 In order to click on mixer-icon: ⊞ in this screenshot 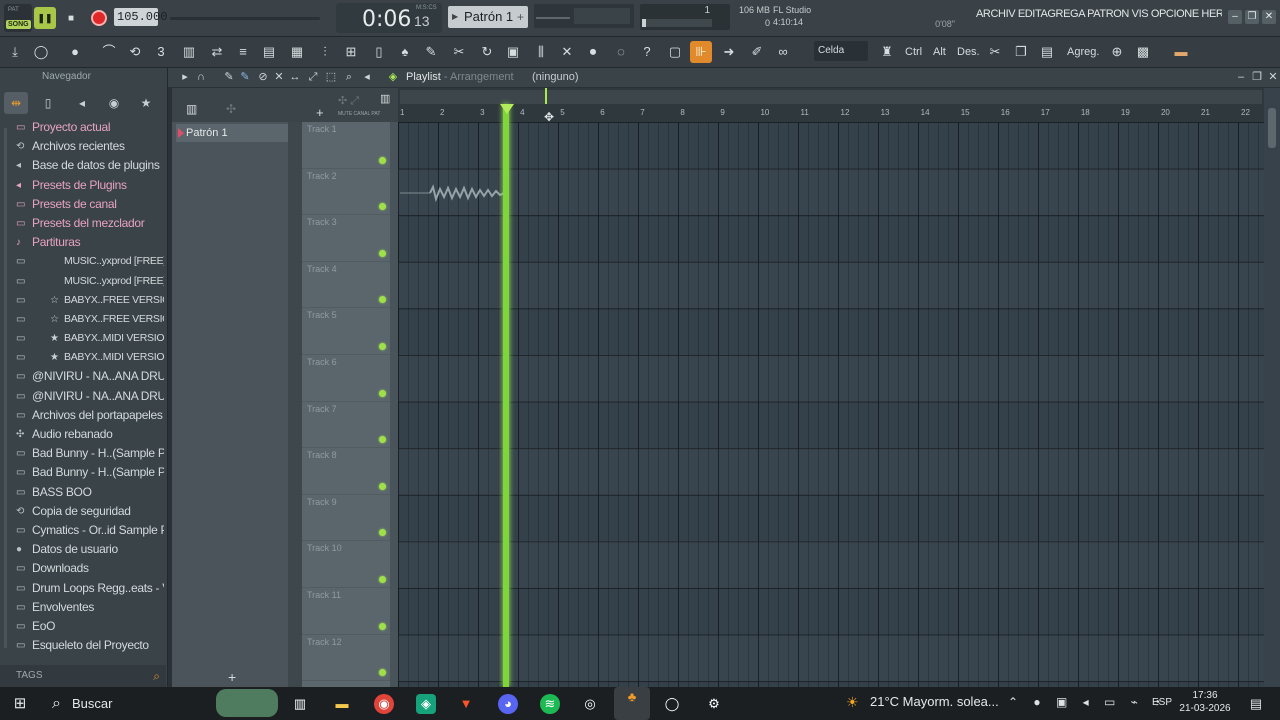, I will do `click(351, 52)`.